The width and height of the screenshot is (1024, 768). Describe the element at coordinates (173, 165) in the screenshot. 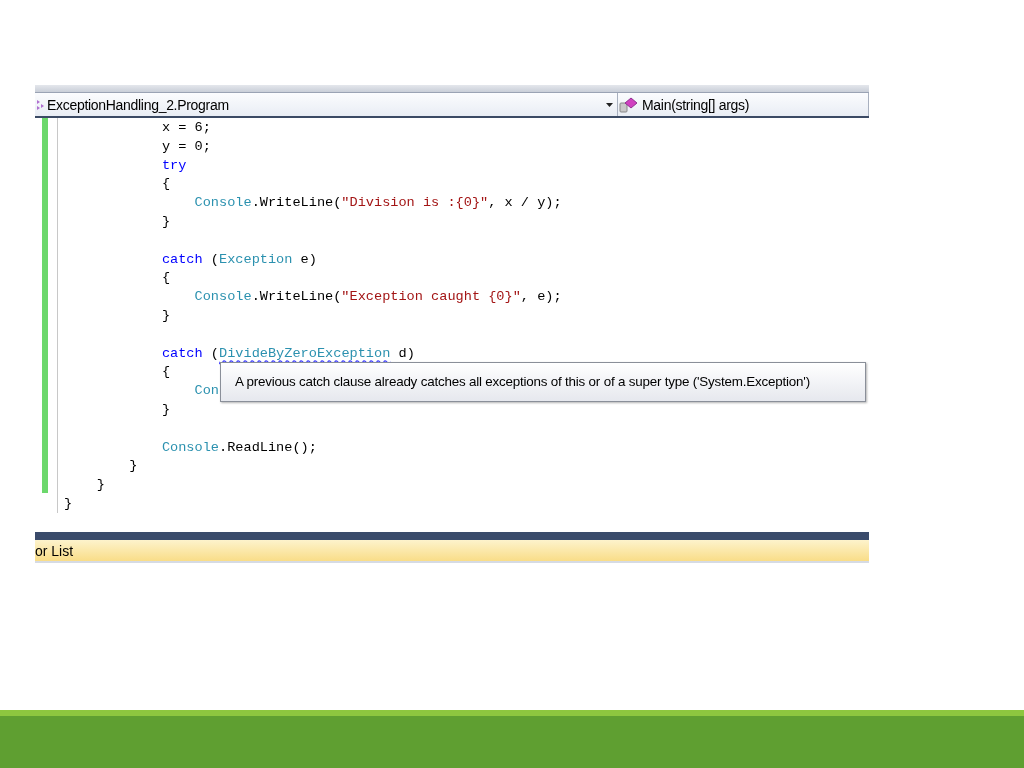

I see `code-line: try` at that location.